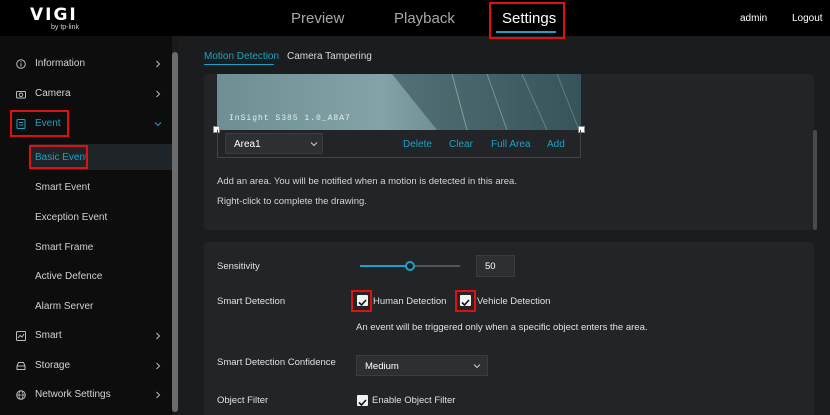 Image resolution: width=830 pixels, height=415 pixels. What do you see at coordinates (21, 336) in the screenshot?
I see `smart-icon` at bounding box center [21, 336].